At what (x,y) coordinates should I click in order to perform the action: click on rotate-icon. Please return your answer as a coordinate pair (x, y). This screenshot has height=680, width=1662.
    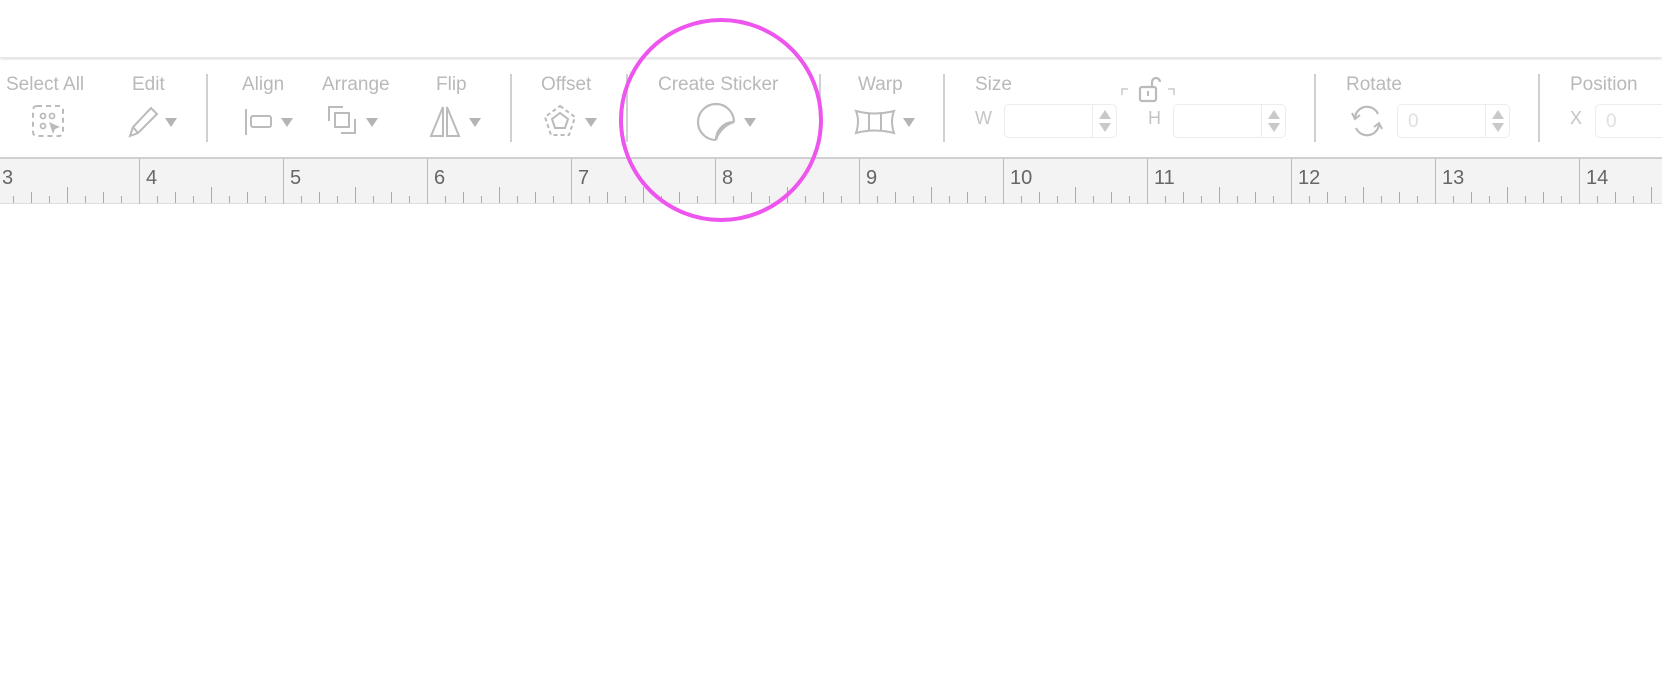
    Looking at the image, I should click on (1367, 121).